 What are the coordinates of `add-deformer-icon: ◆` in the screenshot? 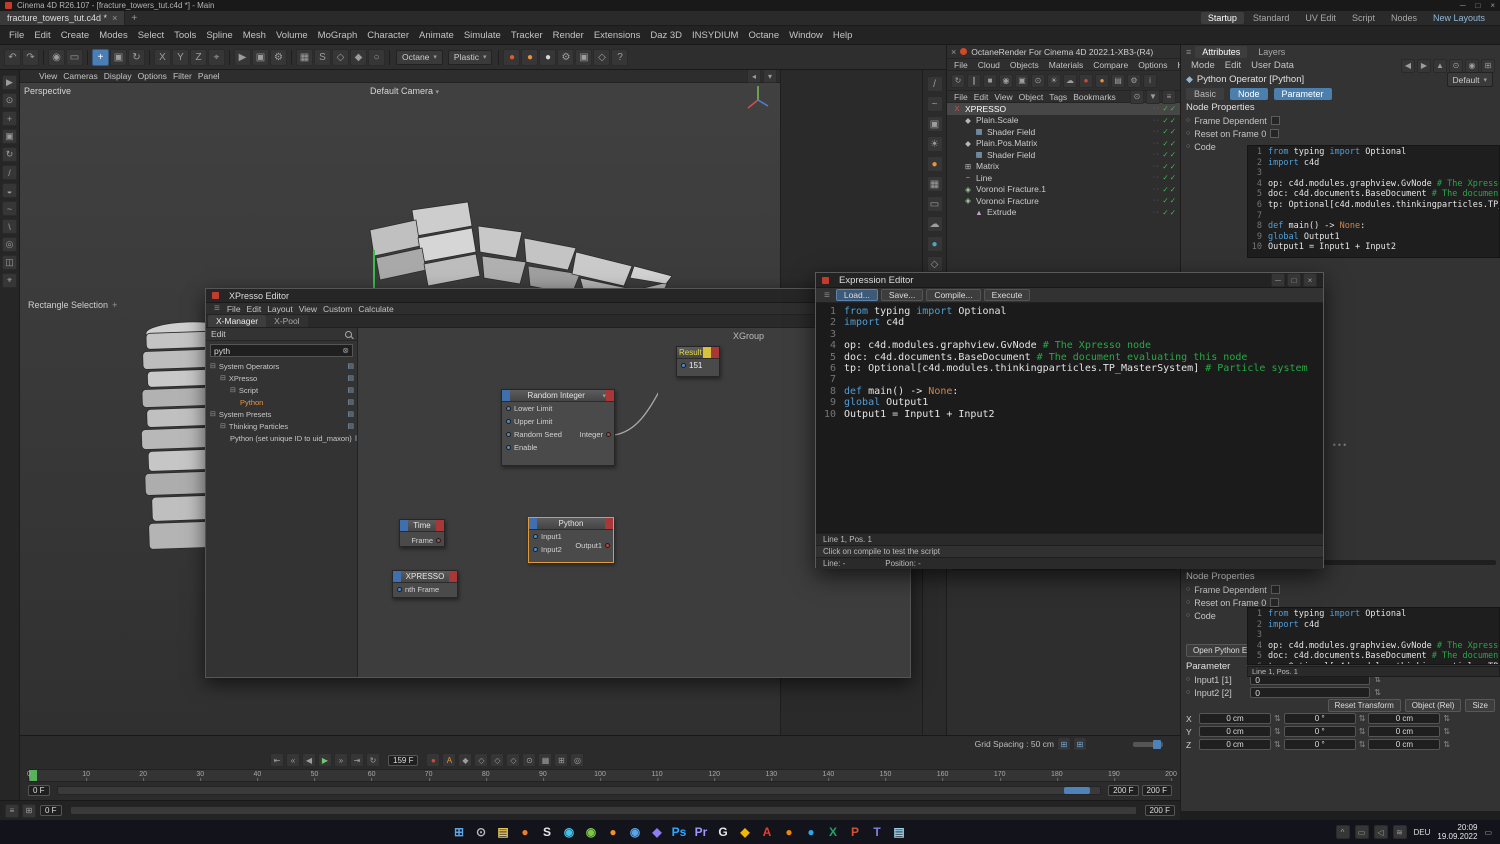 It's located at (358, 57).